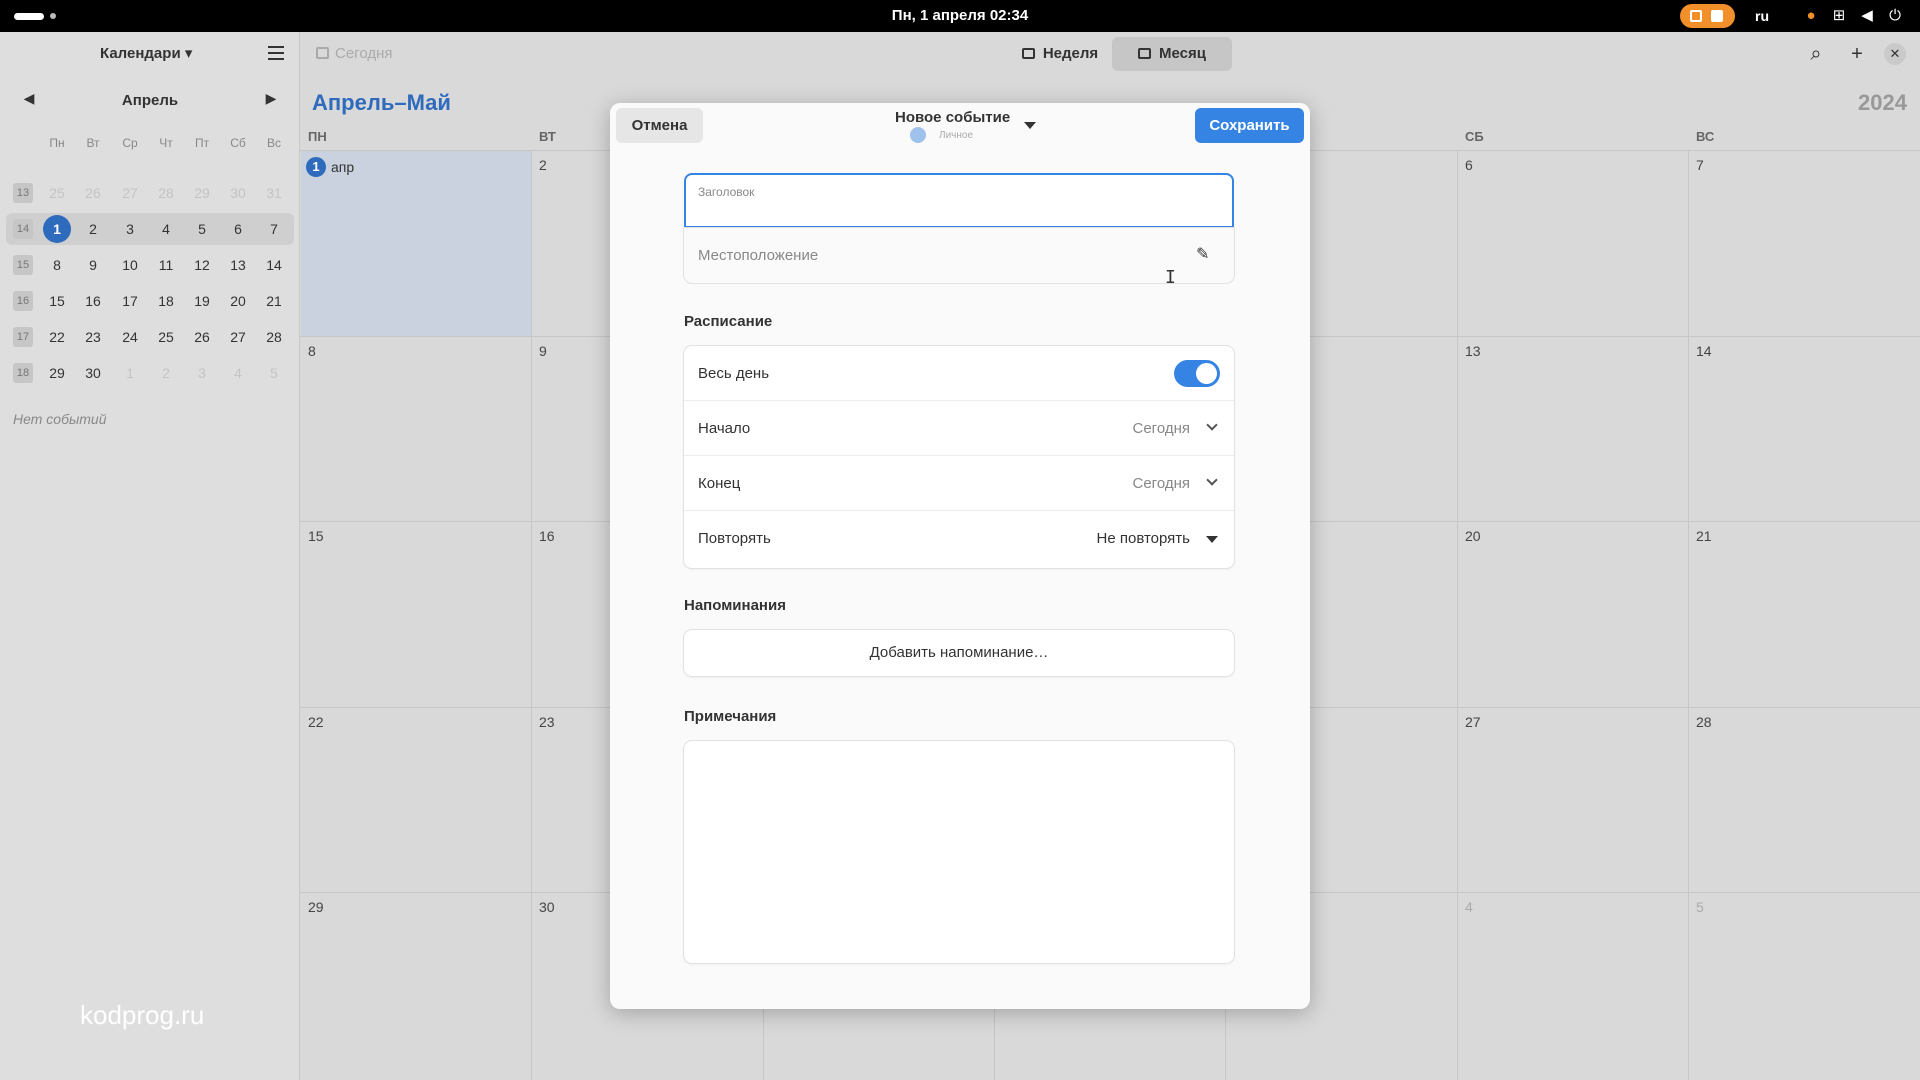 The height and width of the screenshot is (1080, 1920). Describe the element at coordinates (166, 265) in the screenshot. I see `mini-calendar-day: 11` at that location.